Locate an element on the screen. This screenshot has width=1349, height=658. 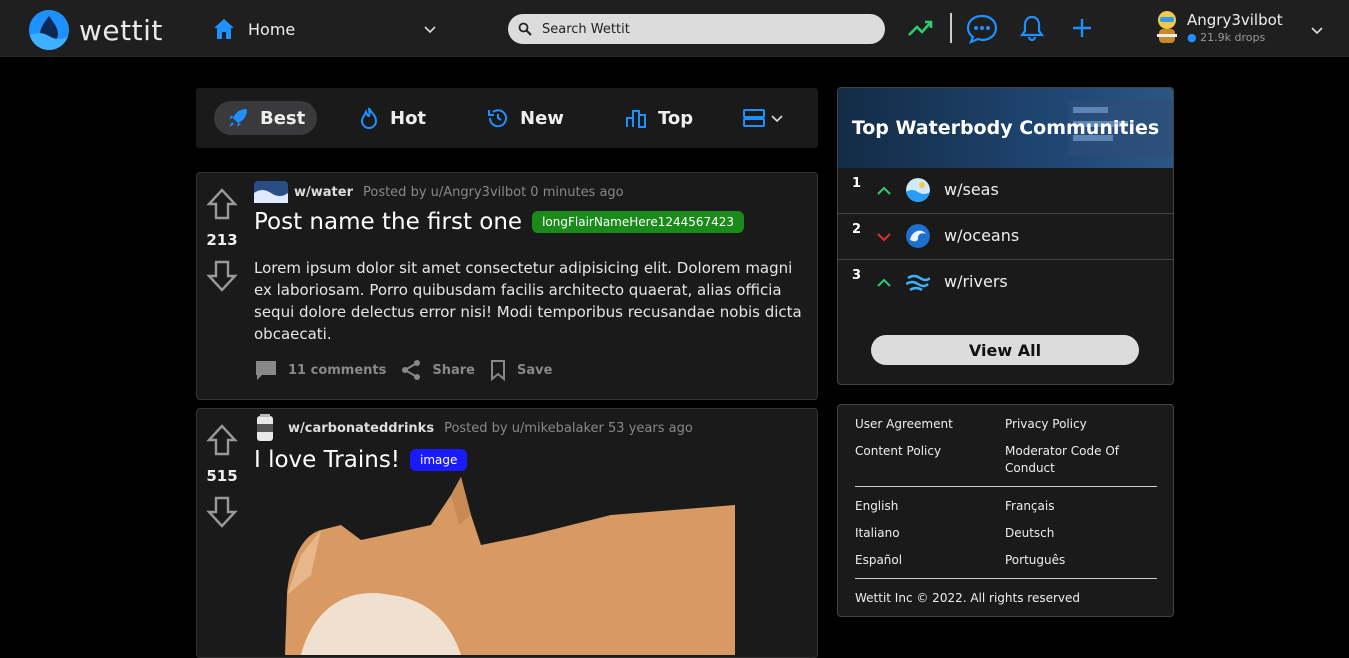
community-rank: 3 is located at coordinates (857, 275).